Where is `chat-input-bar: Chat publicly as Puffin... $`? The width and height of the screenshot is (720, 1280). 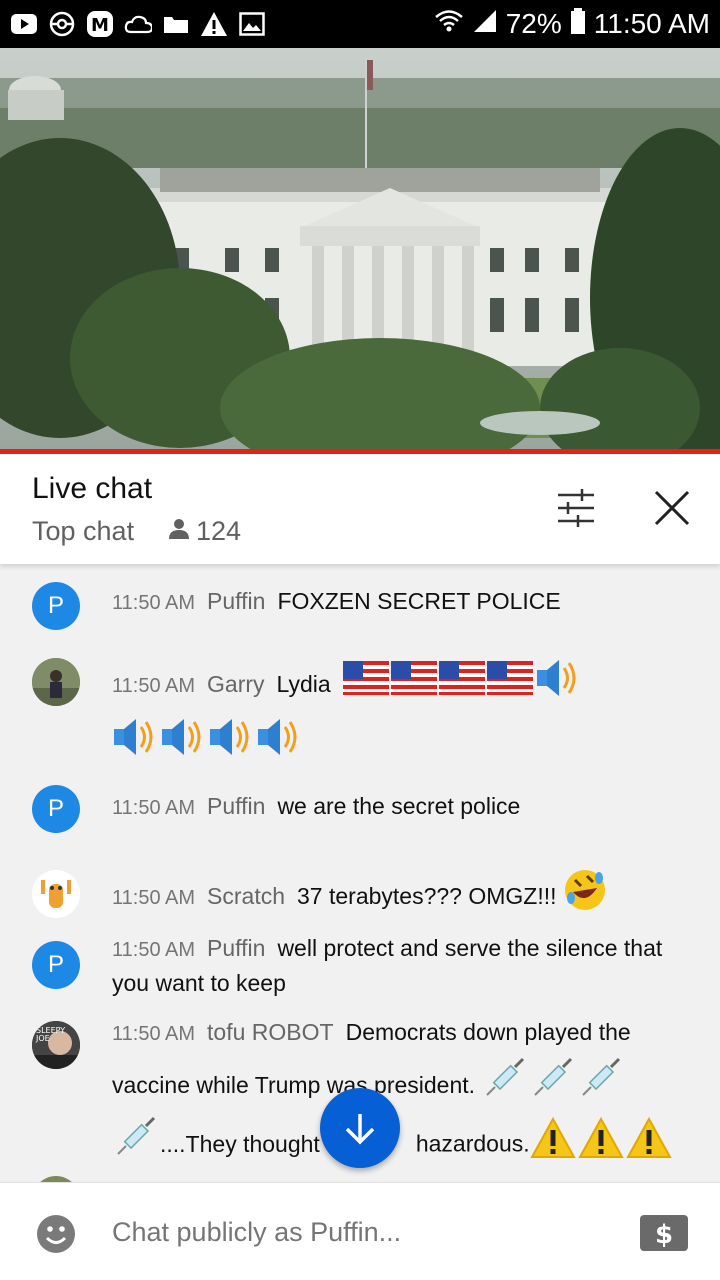 chat-input-bar: Chat publicly as Puffin... $ is located at coordinates (360, 1231).